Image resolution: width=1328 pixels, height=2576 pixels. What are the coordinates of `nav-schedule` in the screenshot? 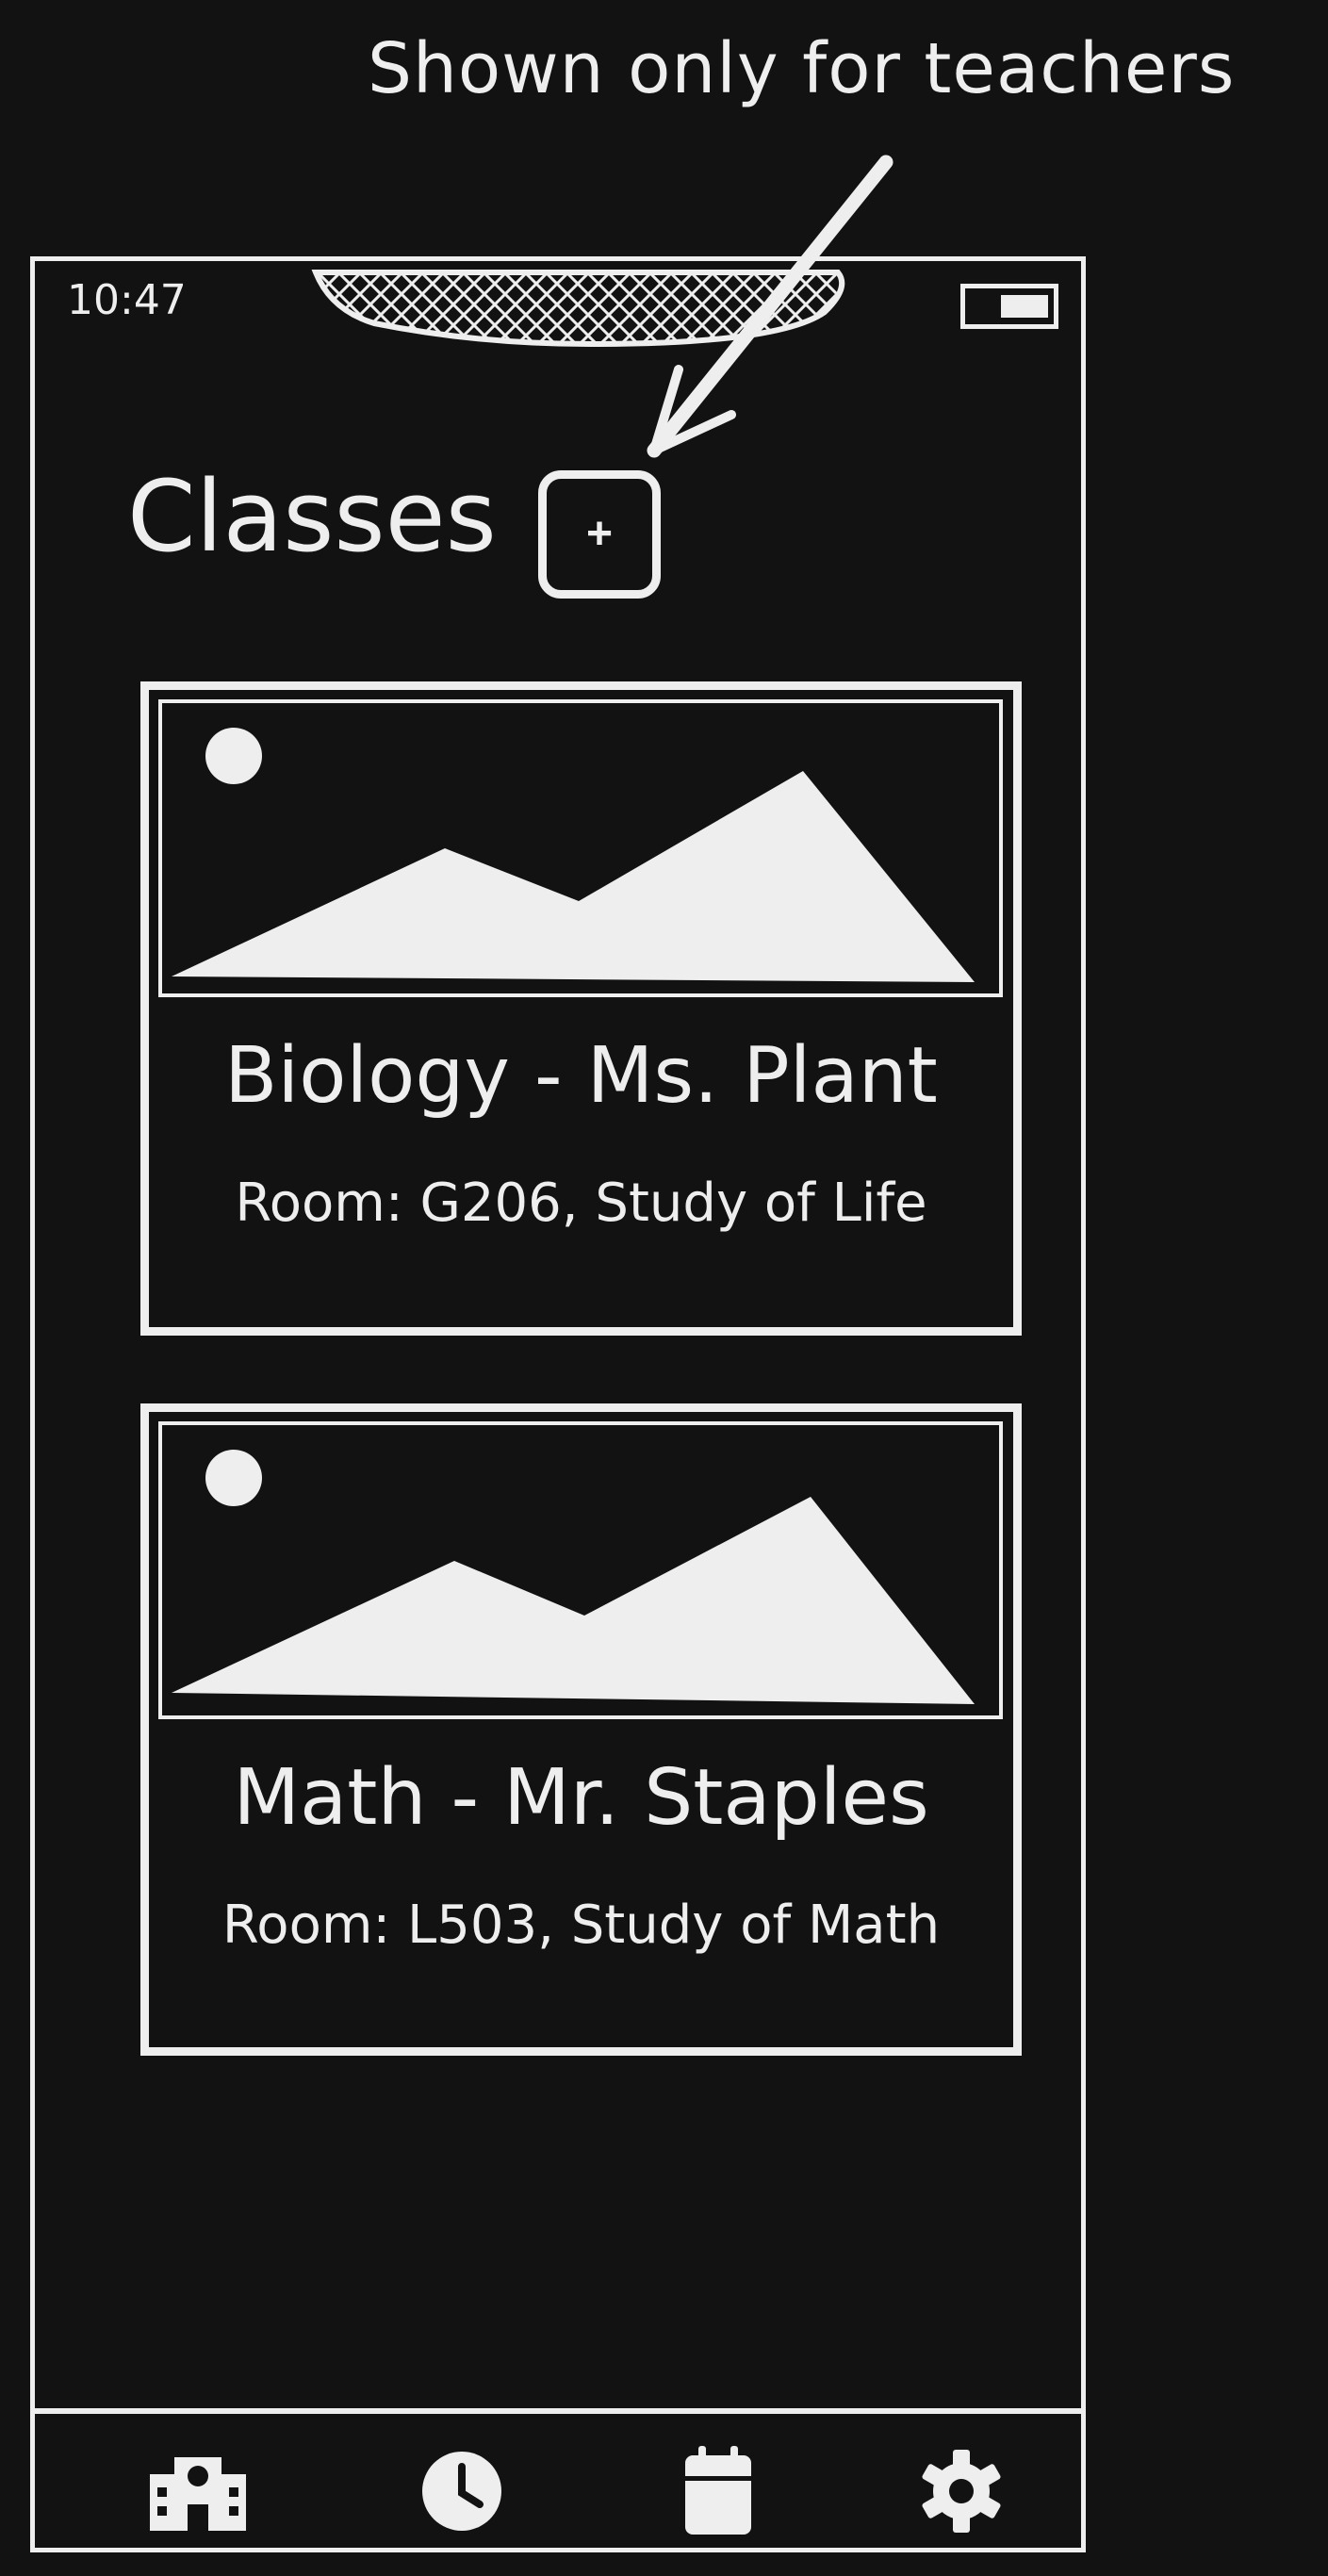 It's located at (462, 2491).